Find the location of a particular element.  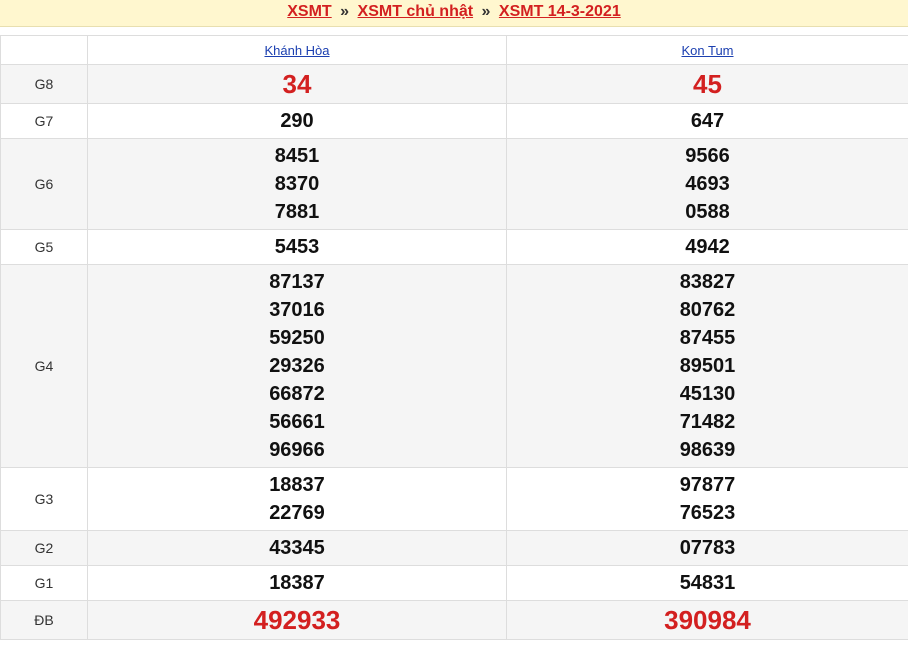

result-number-list: 97877 76523 is located at coordinates (707, 499).